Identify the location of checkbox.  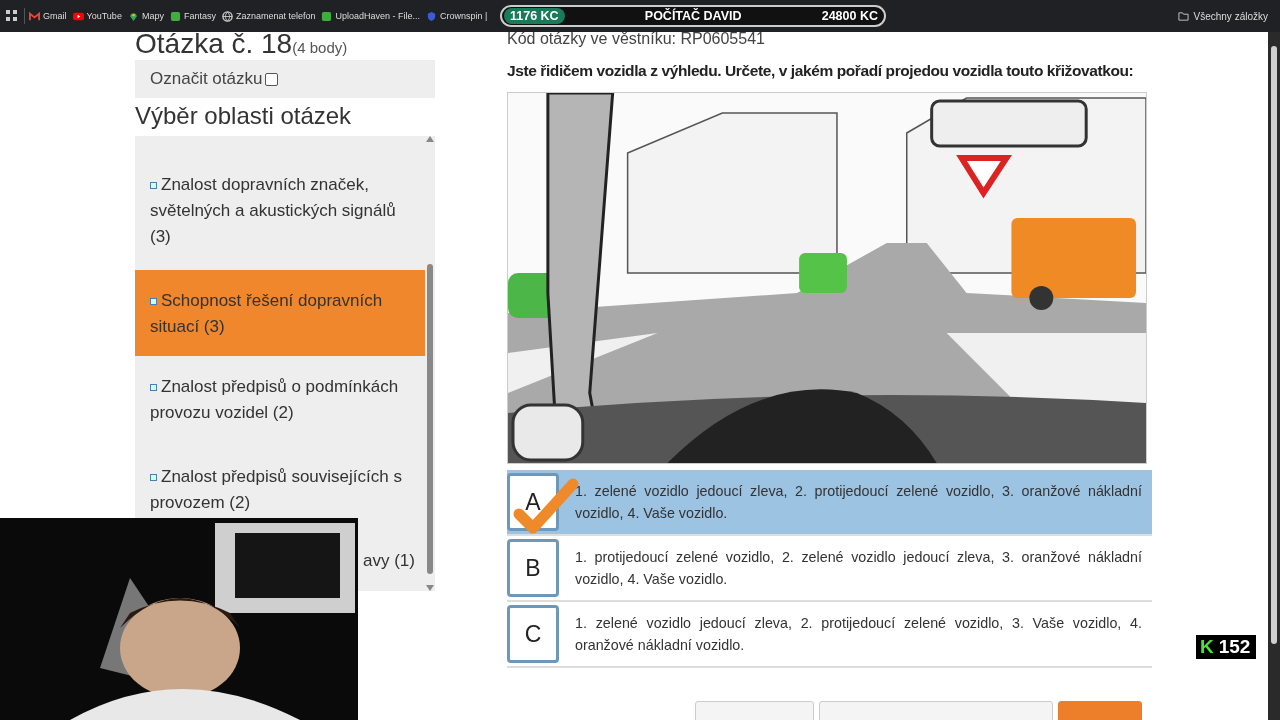
(272, 79).